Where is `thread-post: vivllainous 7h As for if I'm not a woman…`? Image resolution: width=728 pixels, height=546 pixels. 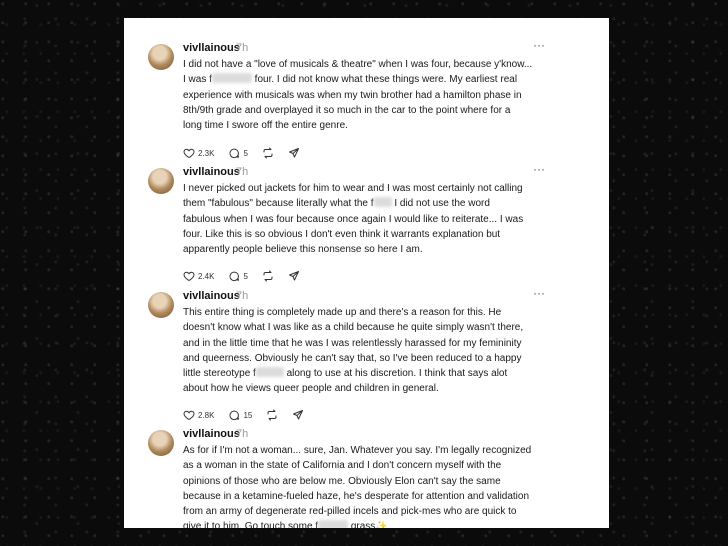
thread-post: vivllainous 7h As for if I'm not a woman… is located at coordinates (366, 473).